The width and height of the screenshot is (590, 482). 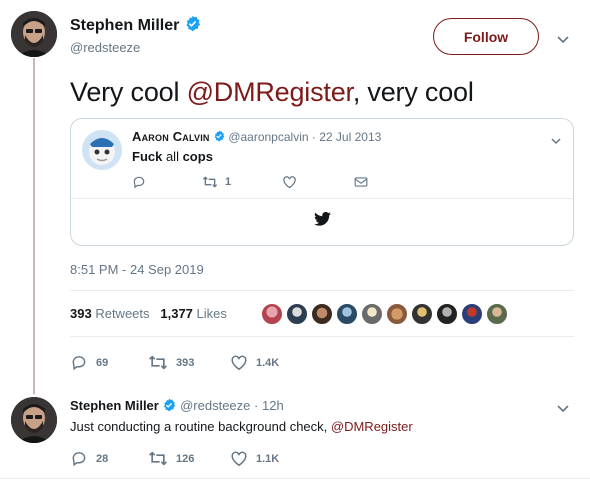 I want to click on retweet-button: 393, so click(x=189, y=362).